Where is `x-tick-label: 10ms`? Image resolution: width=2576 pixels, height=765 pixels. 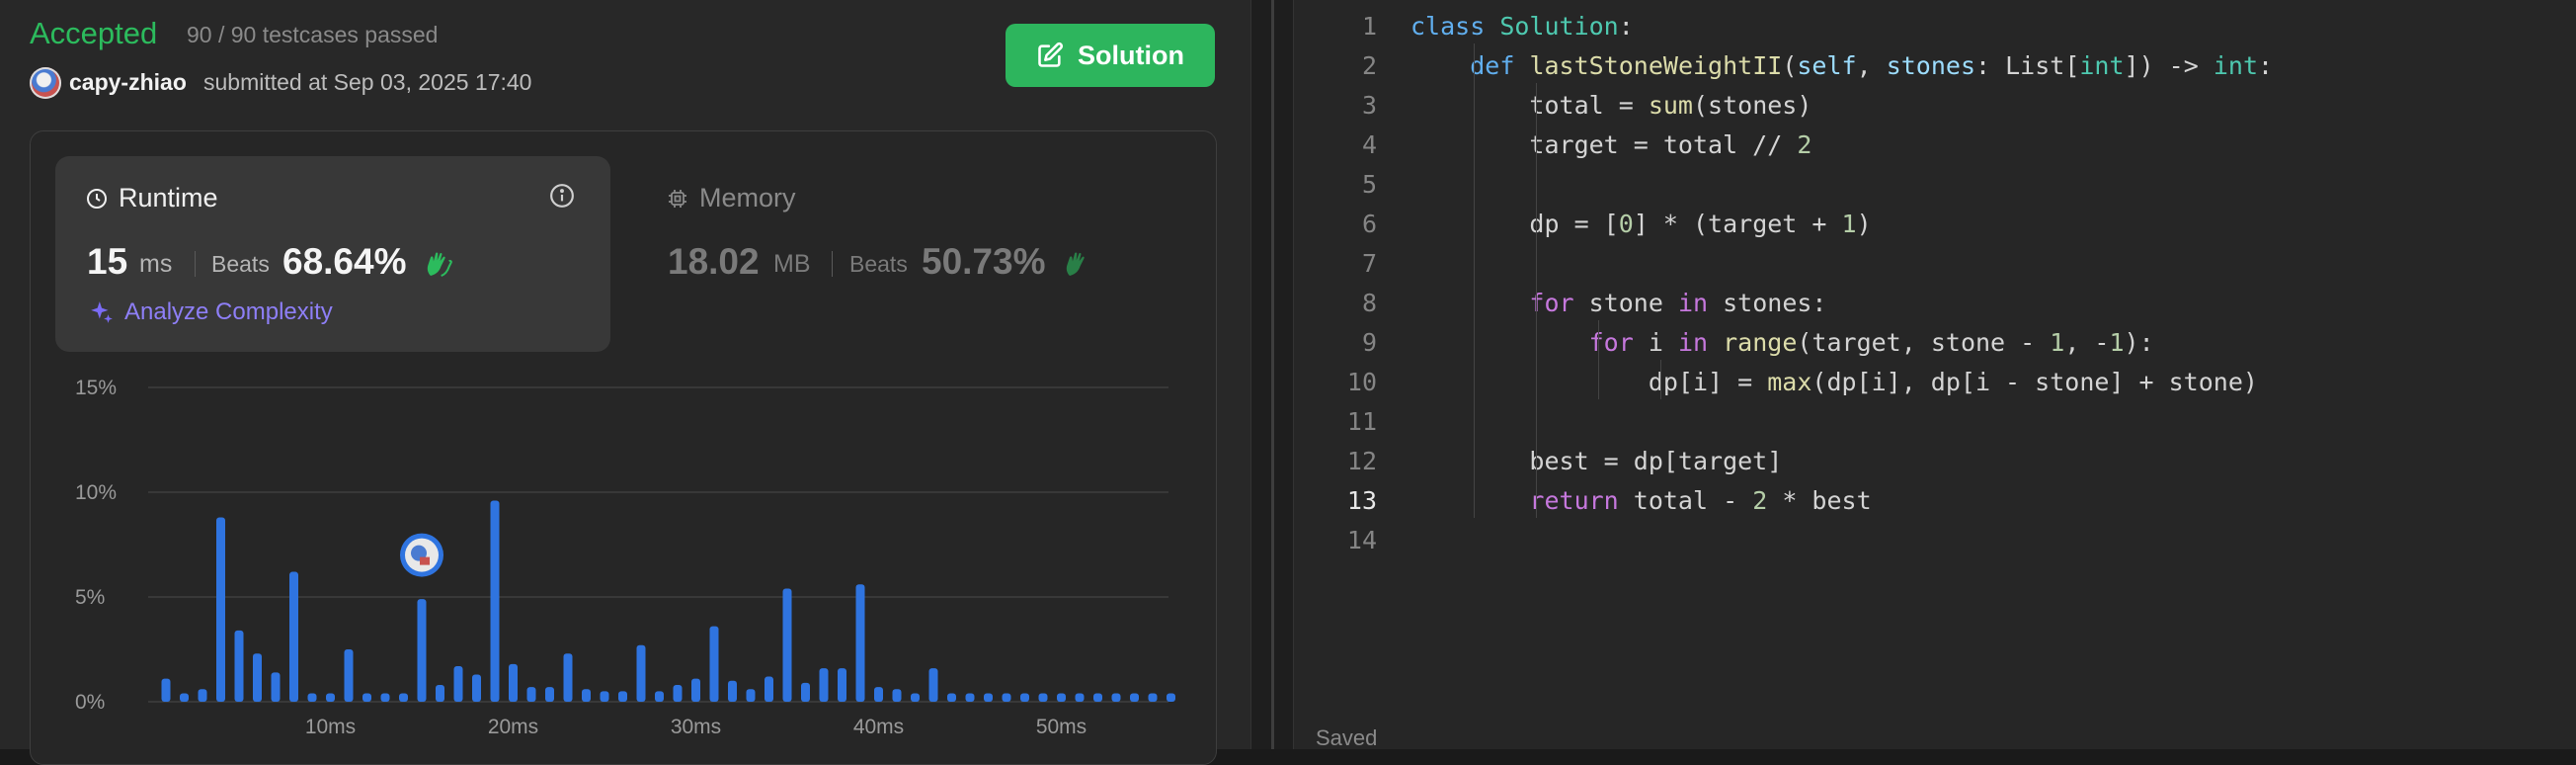 x-tick-label: 10ms is located at coordinates (330, 727).